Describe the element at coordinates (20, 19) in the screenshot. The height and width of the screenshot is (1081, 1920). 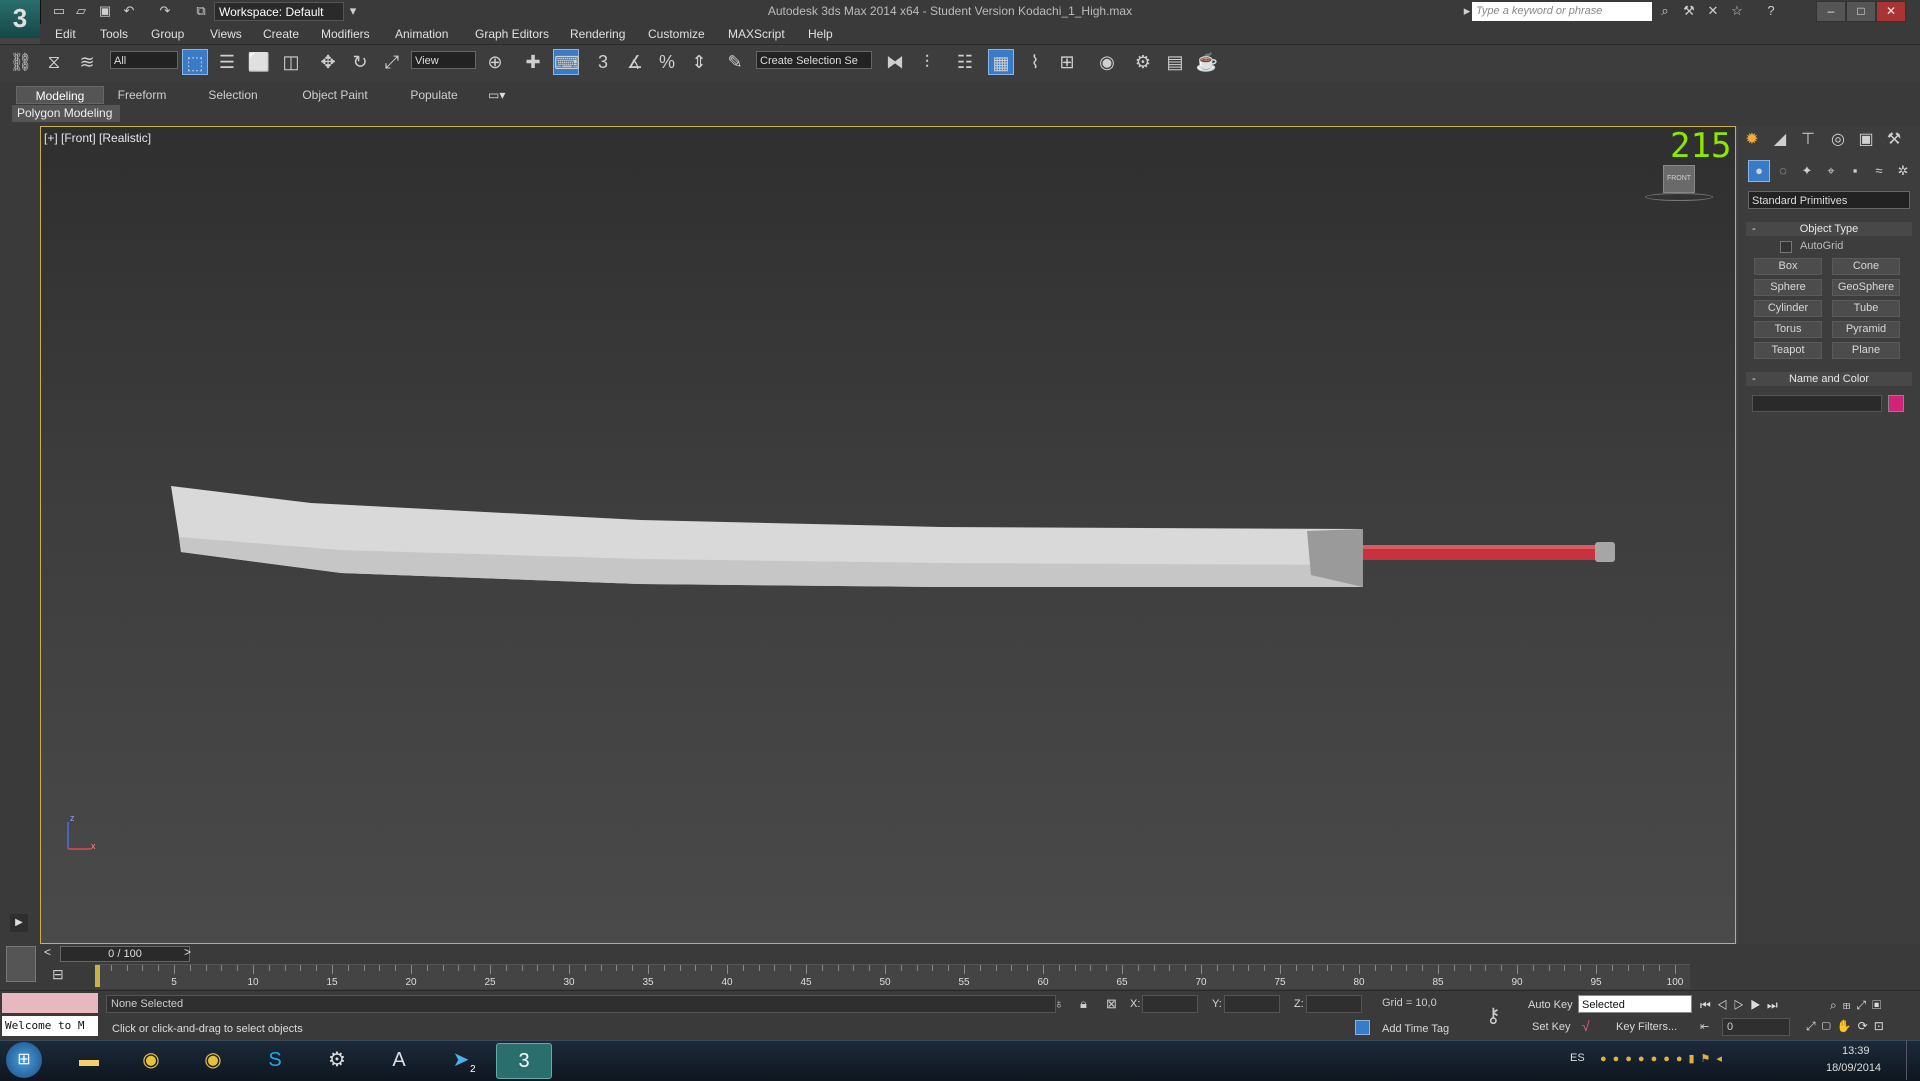
I see `app-logo-icon: 3` at that location.